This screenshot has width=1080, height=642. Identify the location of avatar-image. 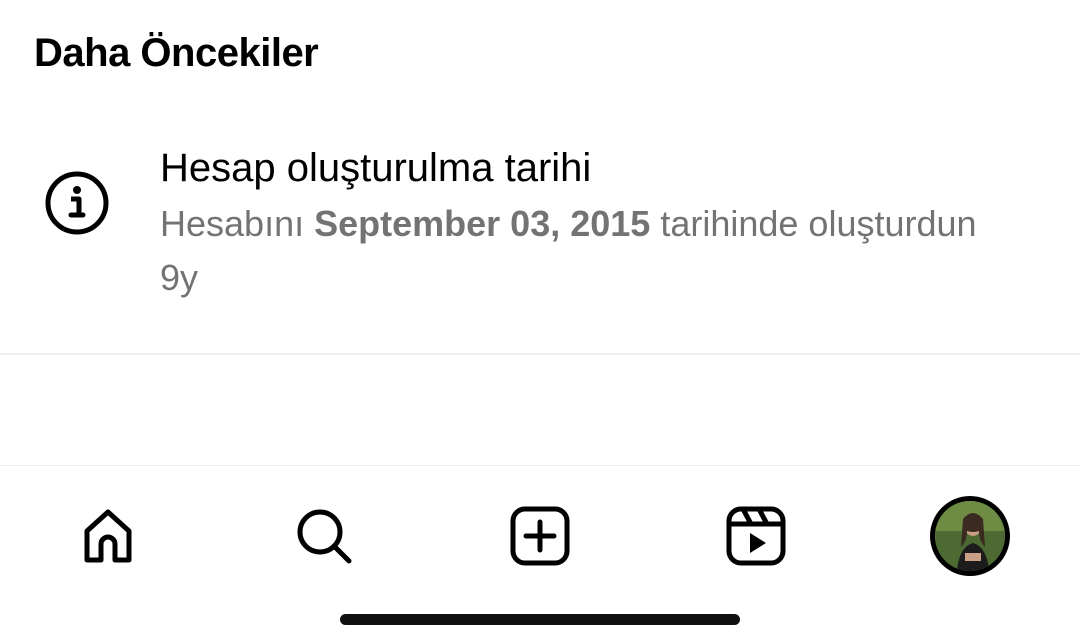
(970, 536).